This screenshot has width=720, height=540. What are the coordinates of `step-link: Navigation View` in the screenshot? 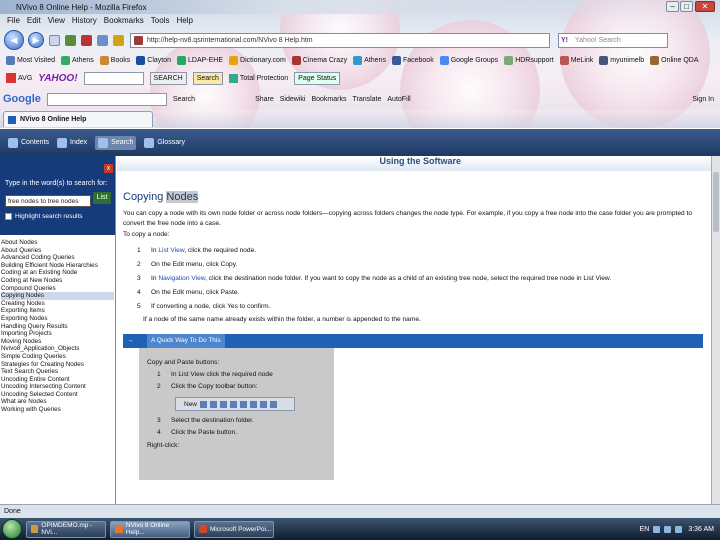 It's located at (181, 278).